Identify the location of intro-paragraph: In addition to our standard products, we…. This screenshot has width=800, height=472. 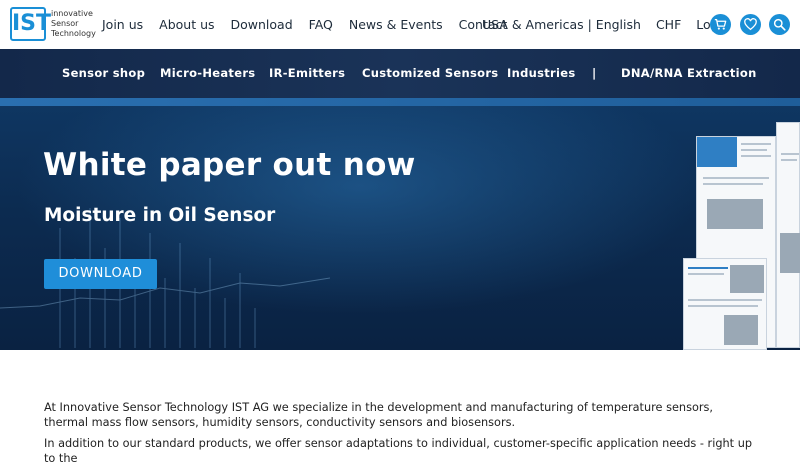
(398, 451).